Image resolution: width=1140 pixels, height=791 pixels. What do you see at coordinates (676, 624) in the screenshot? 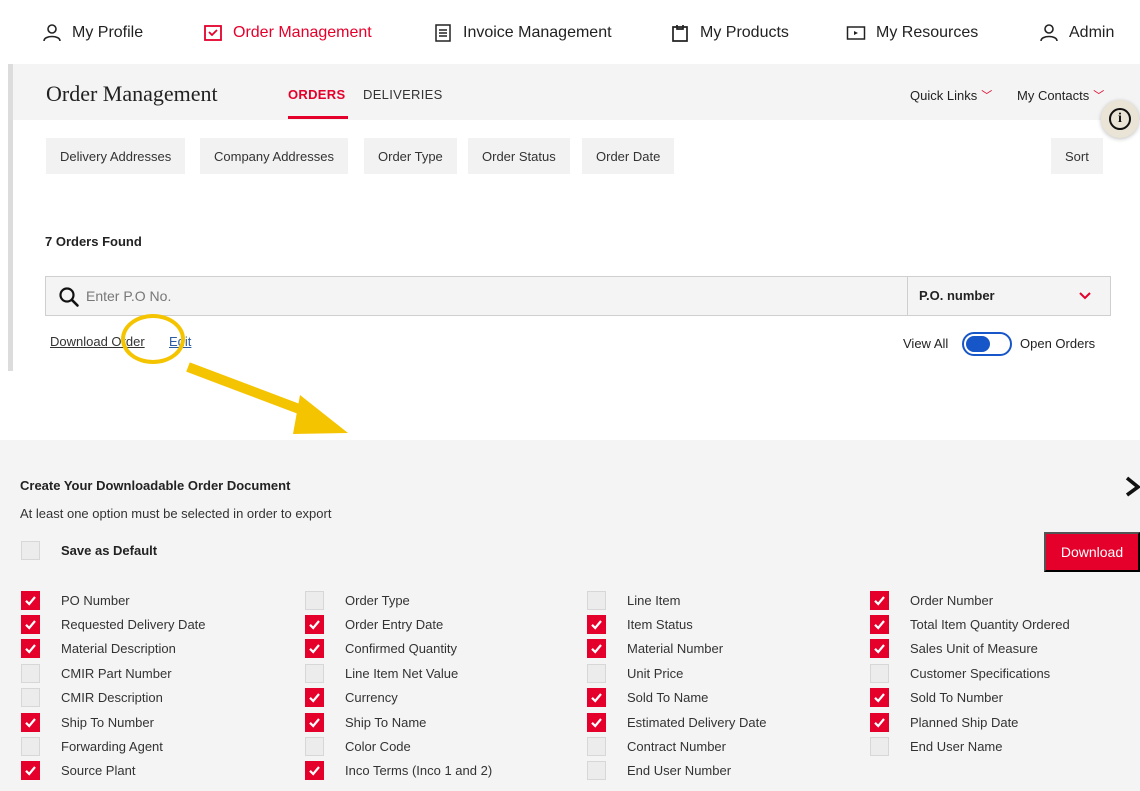
I see `export-option: Item Status` at bounding box center [676, 624].